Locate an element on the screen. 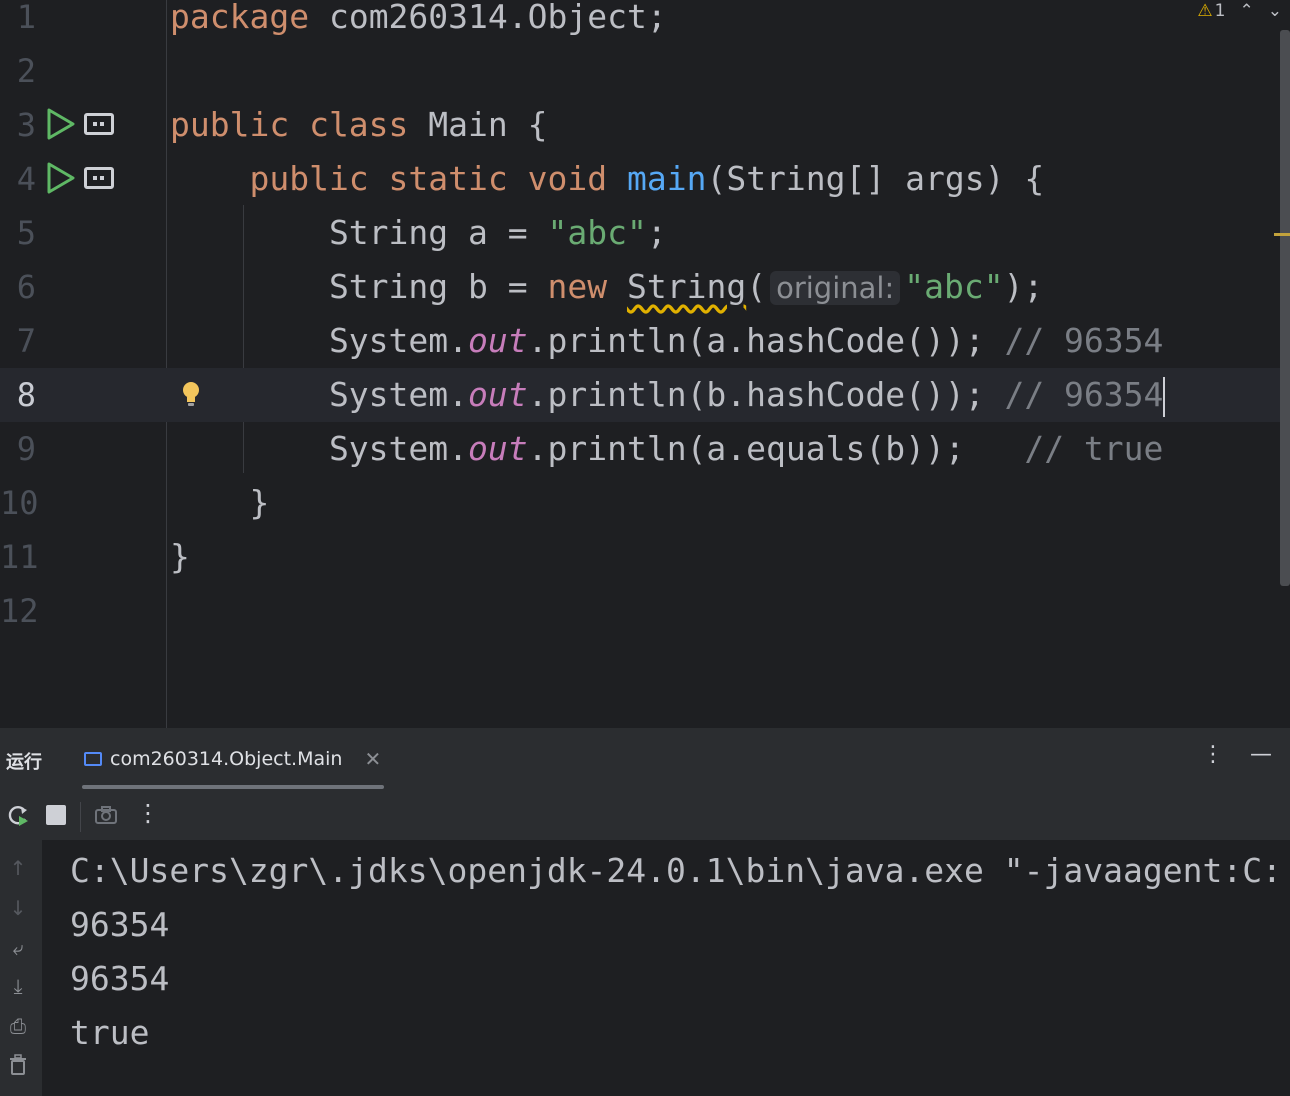 Image resolution: width=1290 pixels, height=1096 pixels. active-tab-indicator is located at coordinates (233, 787).